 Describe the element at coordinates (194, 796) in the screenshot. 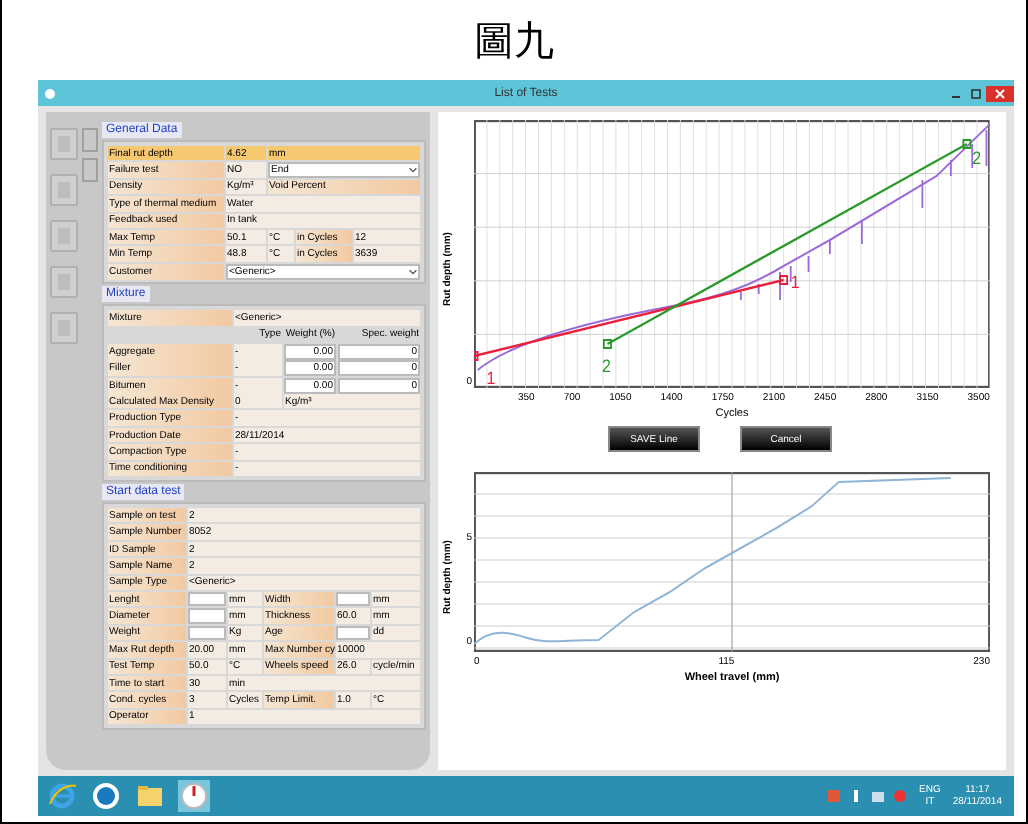

I see `gauge-icon` at that location.